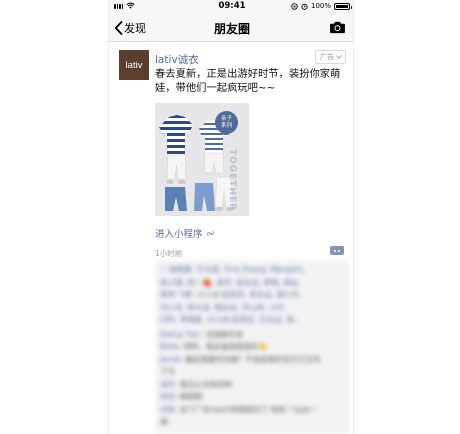  Describe the element at coordinates (233, 269) in the screenshot. I see `like-names-line: ♡ 林晓燕, 于大成, Tina Zhang, MengXin,` at that location.